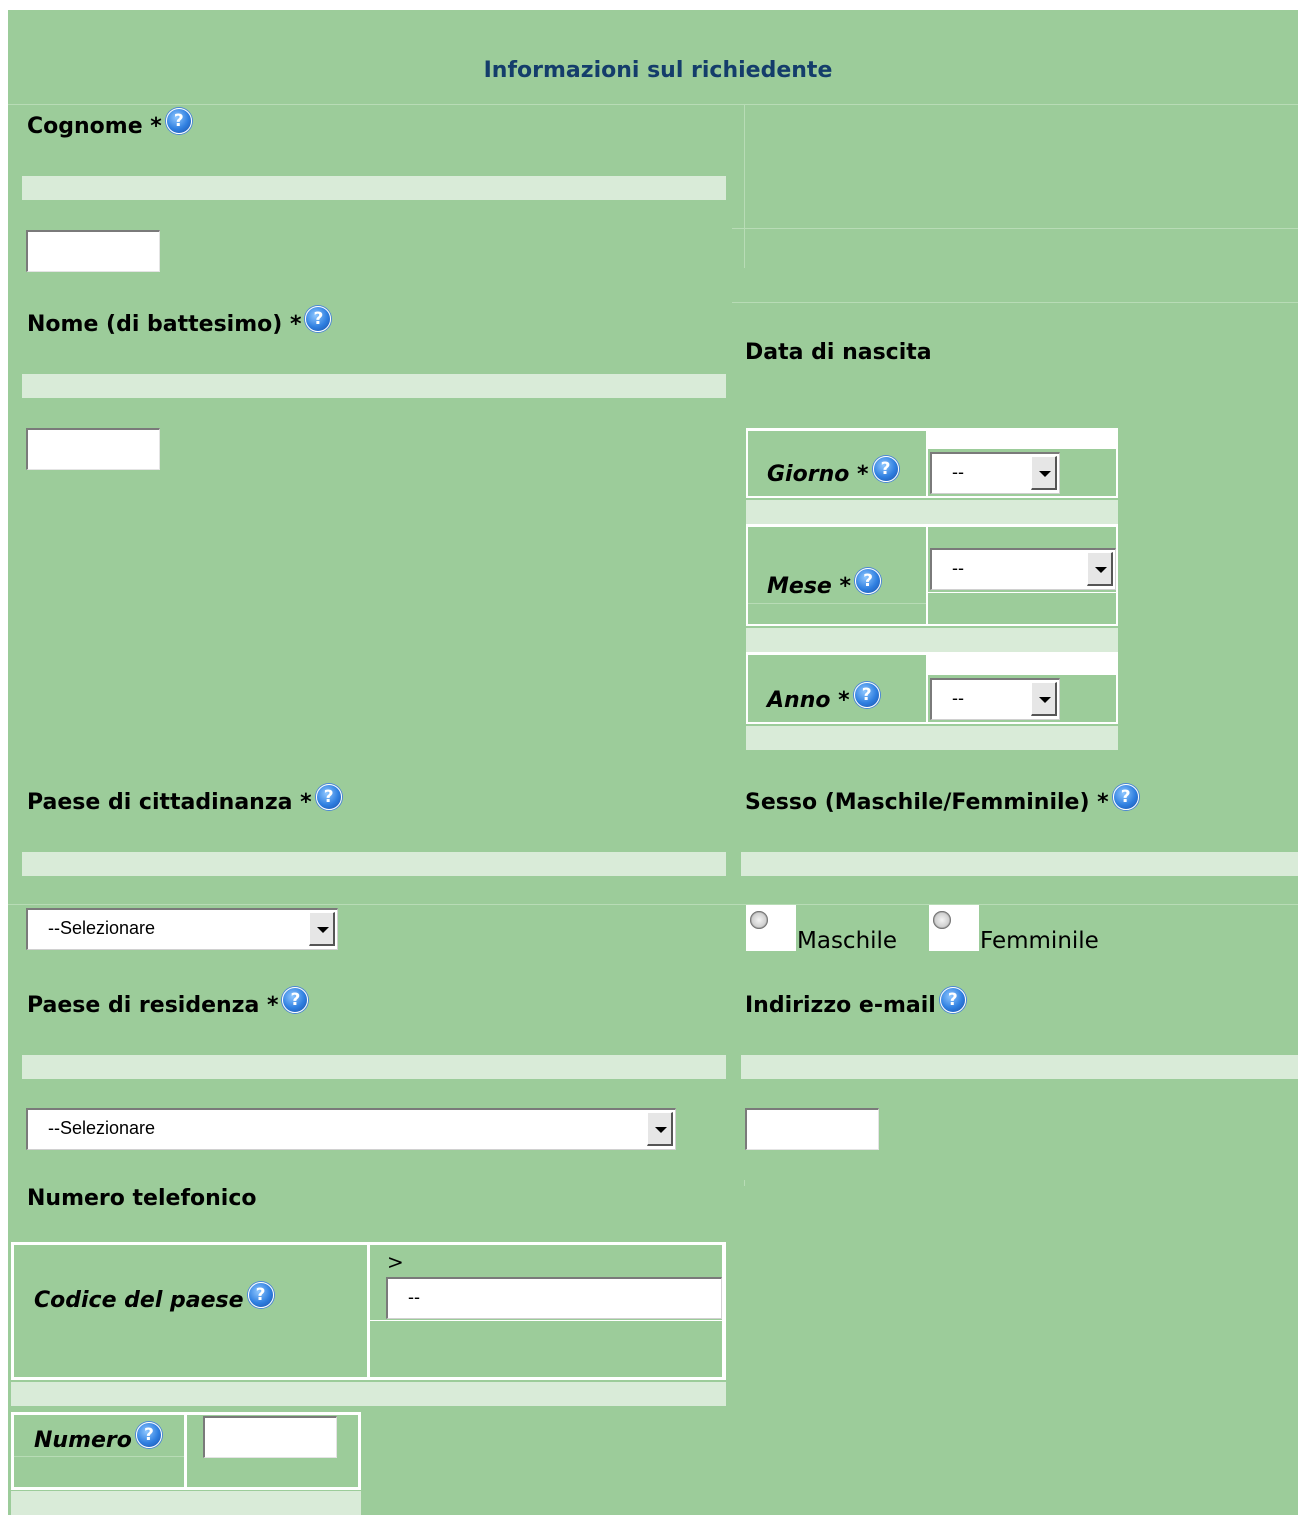  What do you see at coordinates (1019, 864) in the screenshot?
I see `sesso-stripe` at bounding box center [1019, 864].